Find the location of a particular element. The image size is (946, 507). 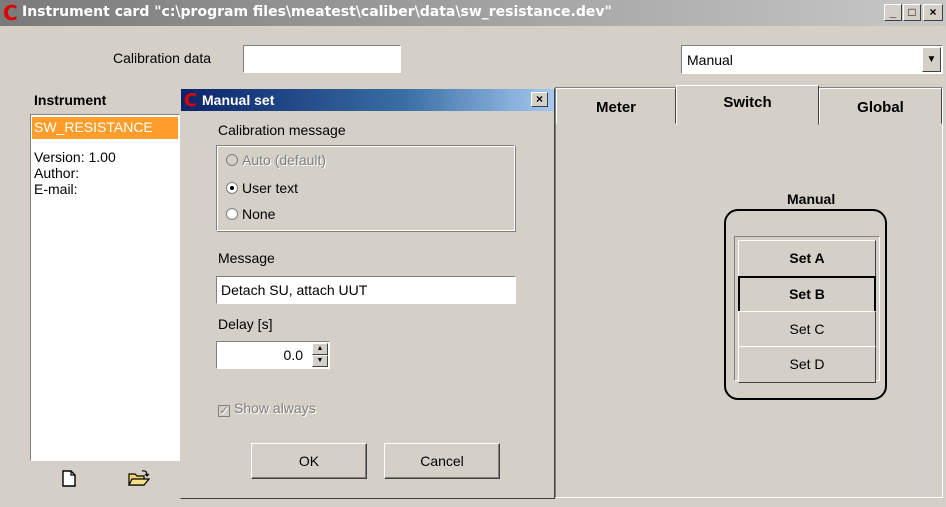

delay-value: 0.0 is located at coordinates (293, 355).